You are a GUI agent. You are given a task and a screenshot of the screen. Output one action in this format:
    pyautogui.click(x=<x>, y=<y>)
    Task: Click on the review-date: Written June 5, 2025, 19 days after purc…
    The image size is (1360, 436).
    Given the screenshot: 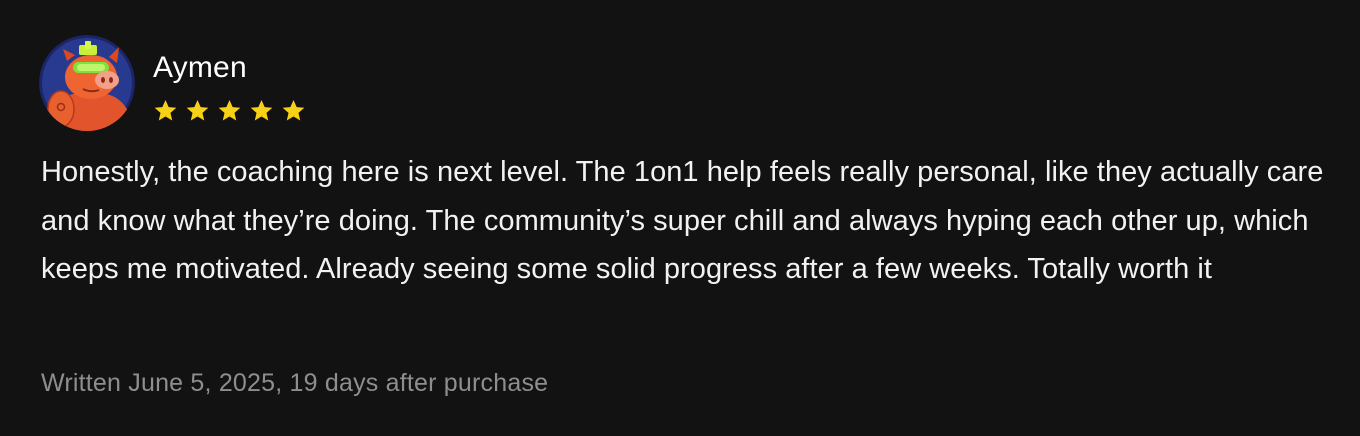 What is the action you would take?
    pyautogui.click(x=295, y=383)
    